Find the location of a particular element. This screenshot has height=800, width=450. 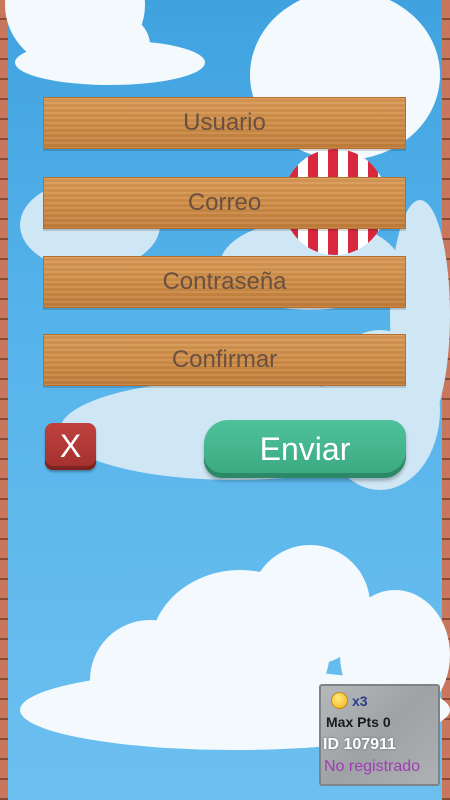

close-button-label: X is located at coordinates (70, 446).